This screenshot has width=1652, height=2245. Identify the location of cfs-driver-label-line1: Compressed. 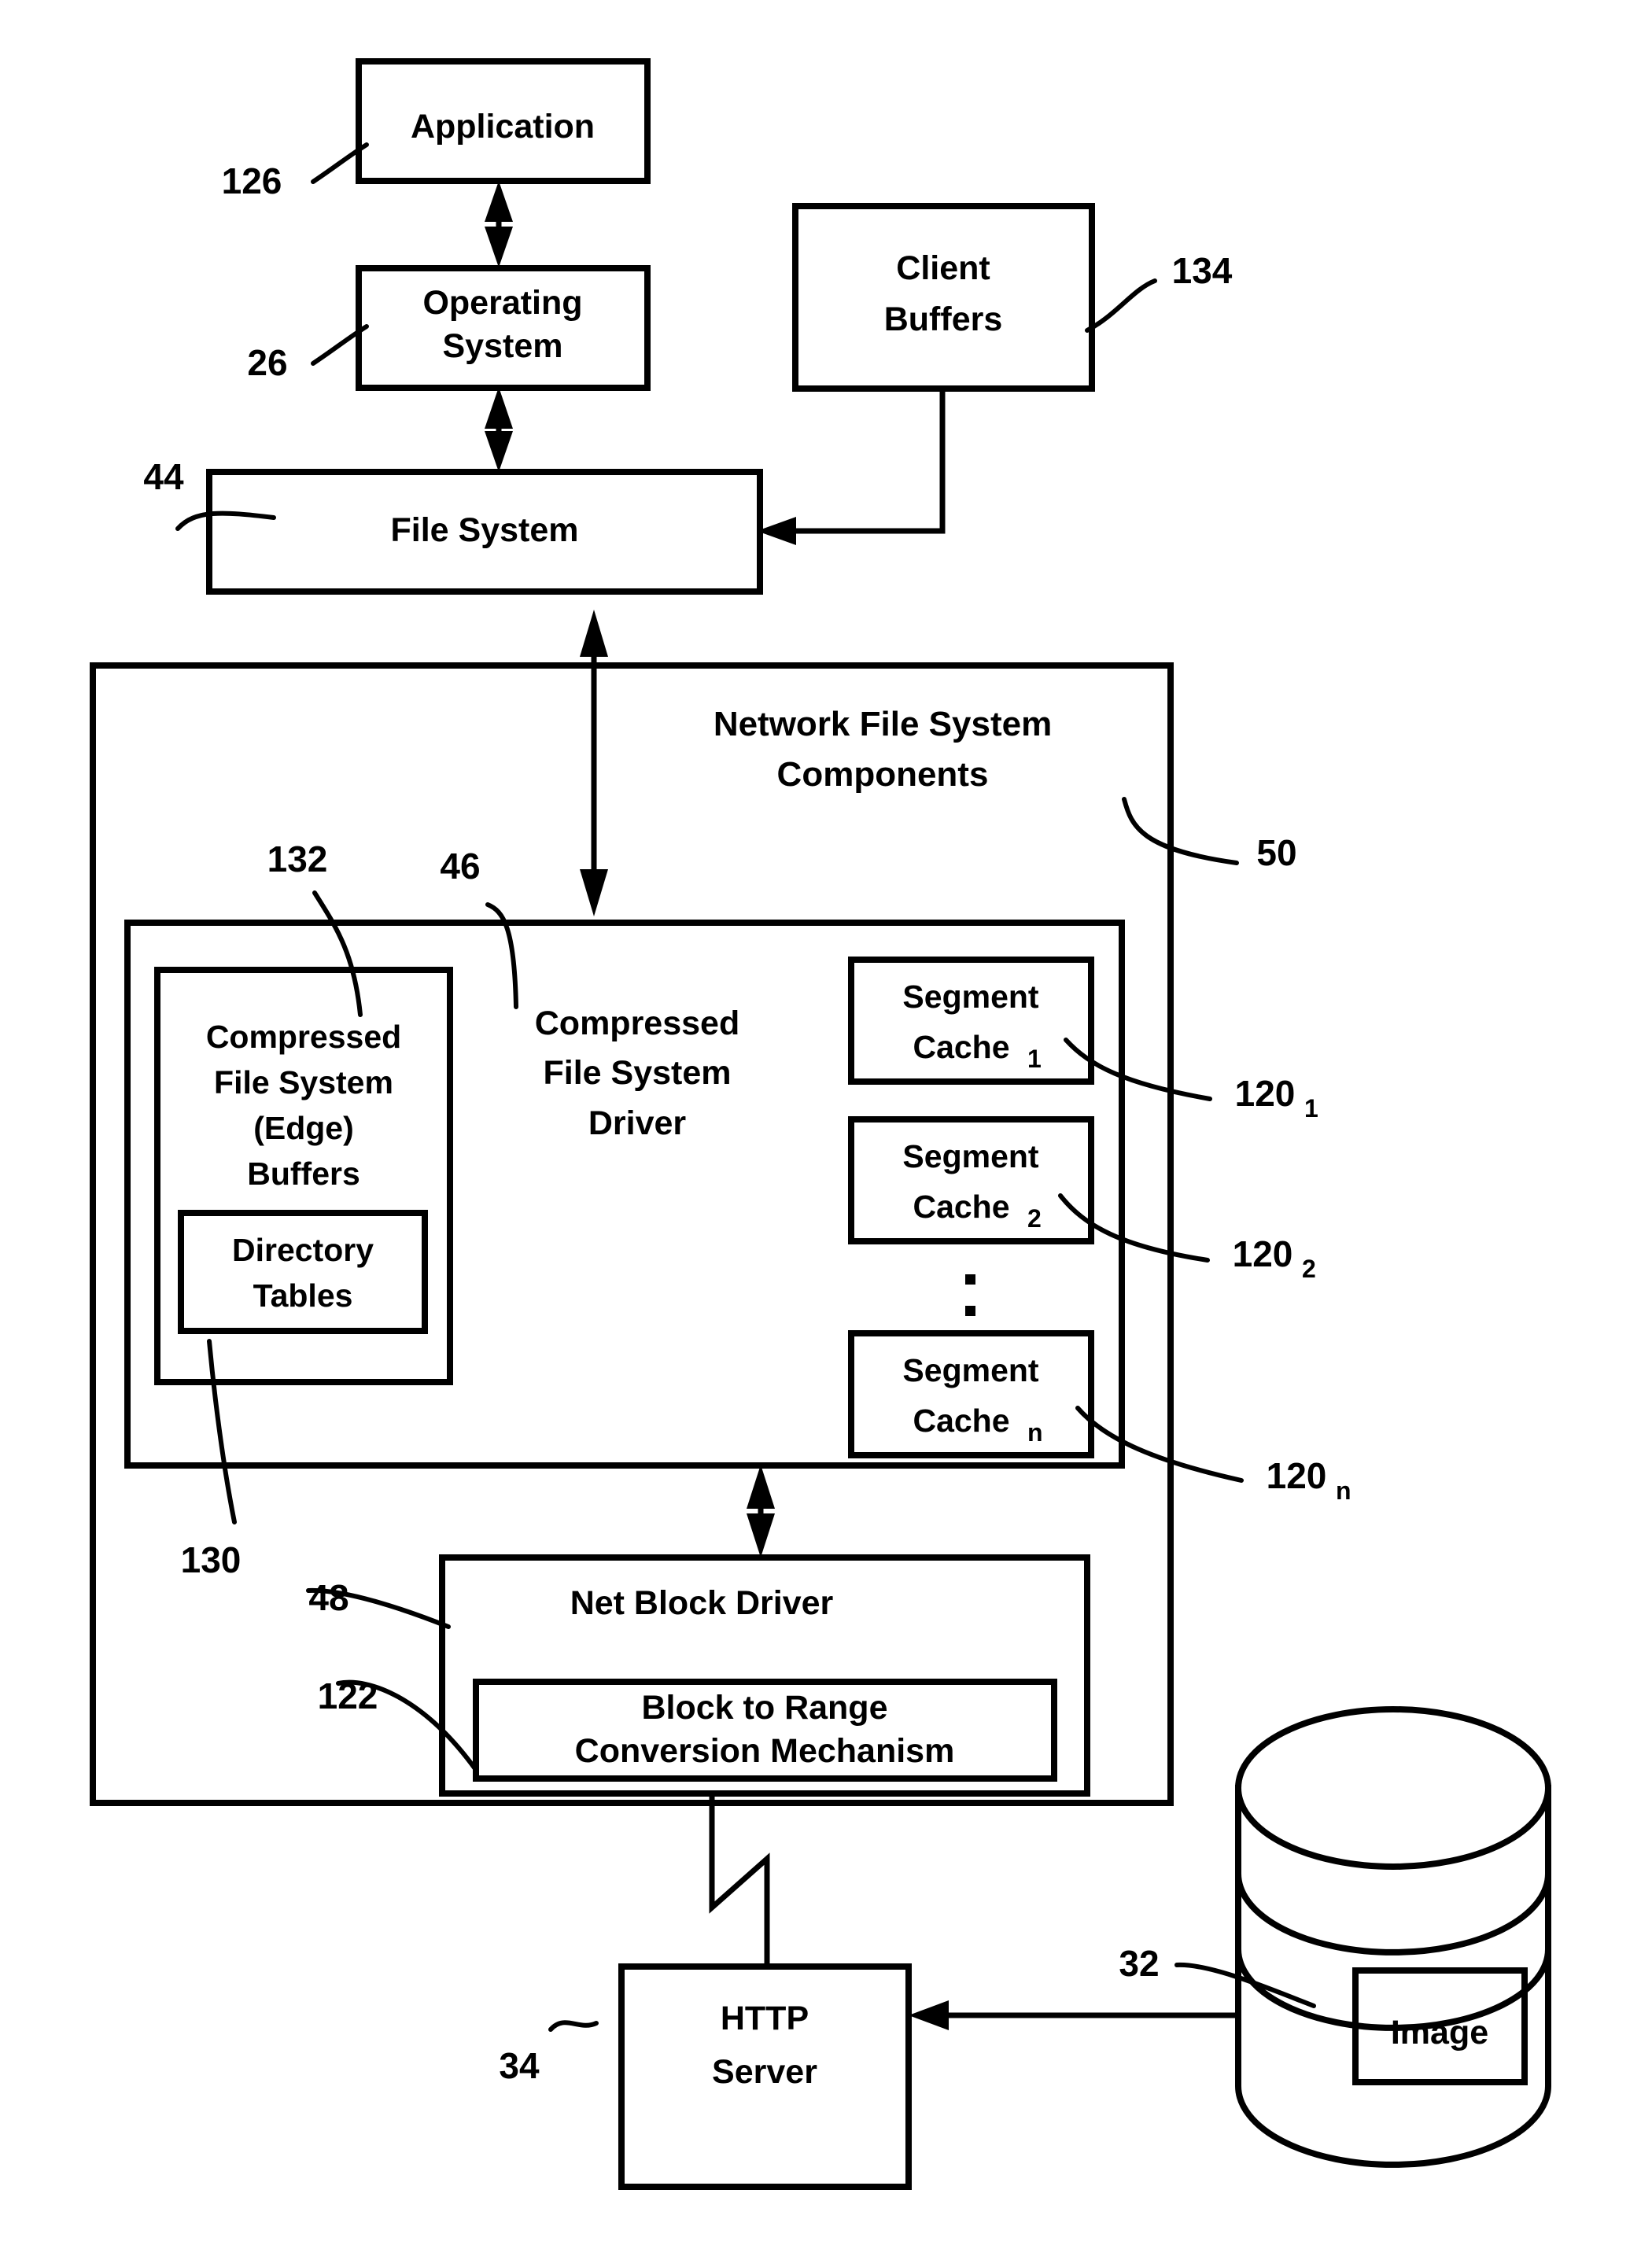
(637, 1024).